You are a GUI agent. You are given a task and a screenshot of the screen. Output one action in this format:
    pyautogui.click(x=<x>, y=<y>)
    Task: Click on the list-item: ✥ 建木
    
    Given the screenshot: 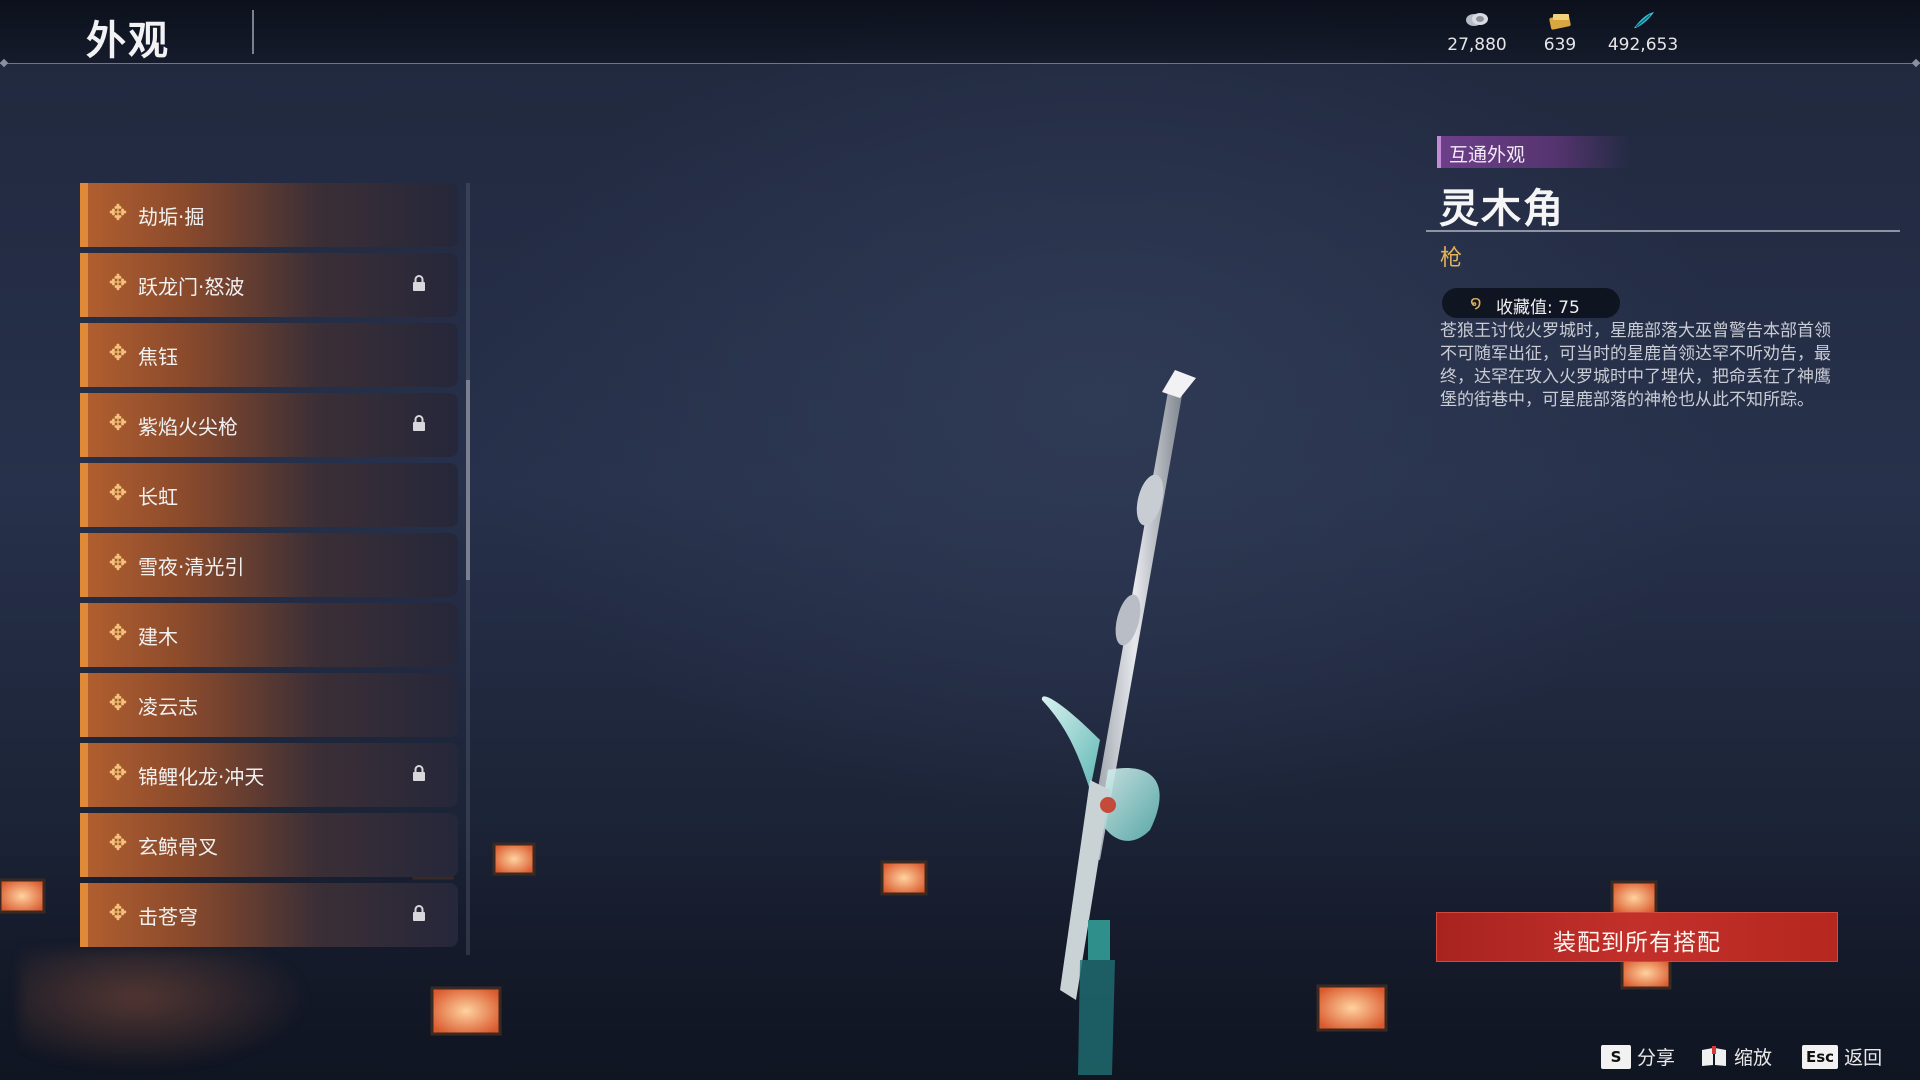 What is the action you would take?
    pyautogui.click(x=269, y=635)
    